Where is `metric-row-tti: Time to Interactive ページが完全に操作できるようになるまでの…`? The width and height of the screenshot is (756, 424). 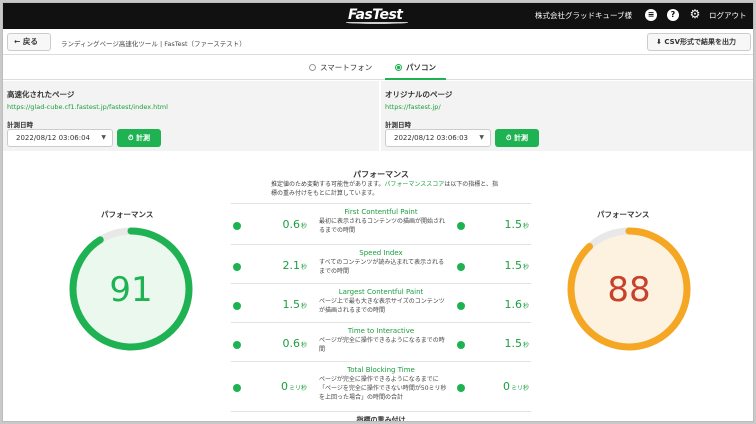 metric-row-tti: Time to Interactive ページが完全に操作できるようになるまでの… is located at coordinates (381, 341).